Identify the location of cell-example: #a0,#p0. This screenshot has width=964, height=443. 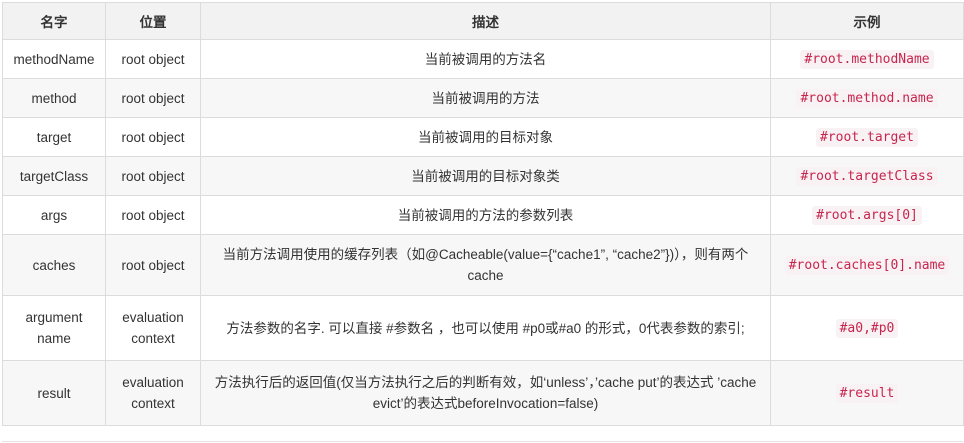
(867, 328).